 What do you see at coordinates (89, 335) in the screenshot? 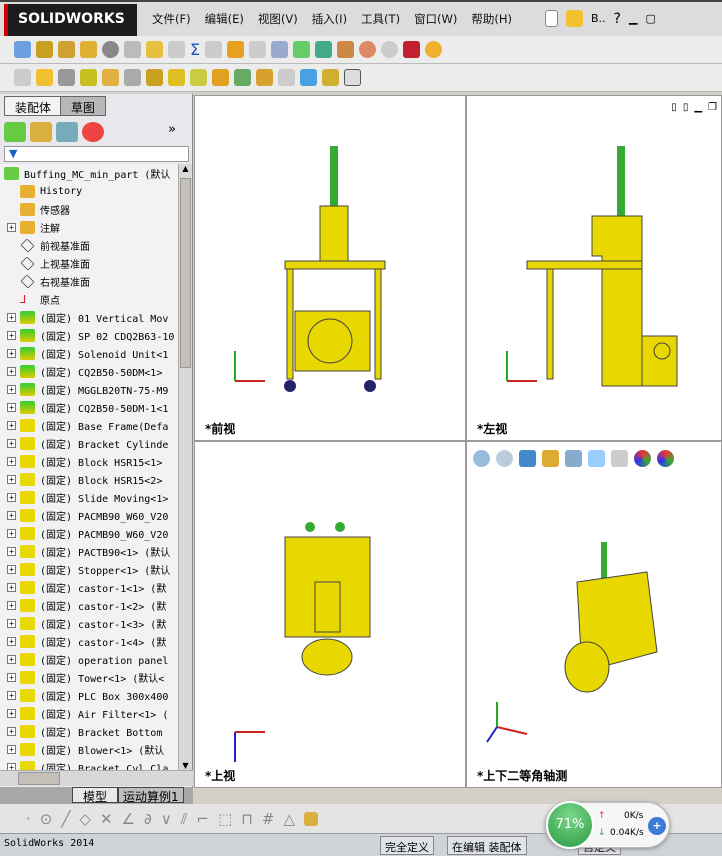
I see `tree-component: + (固定) SP 02 CDQ2B63-10` at bounding box center [89, 335].